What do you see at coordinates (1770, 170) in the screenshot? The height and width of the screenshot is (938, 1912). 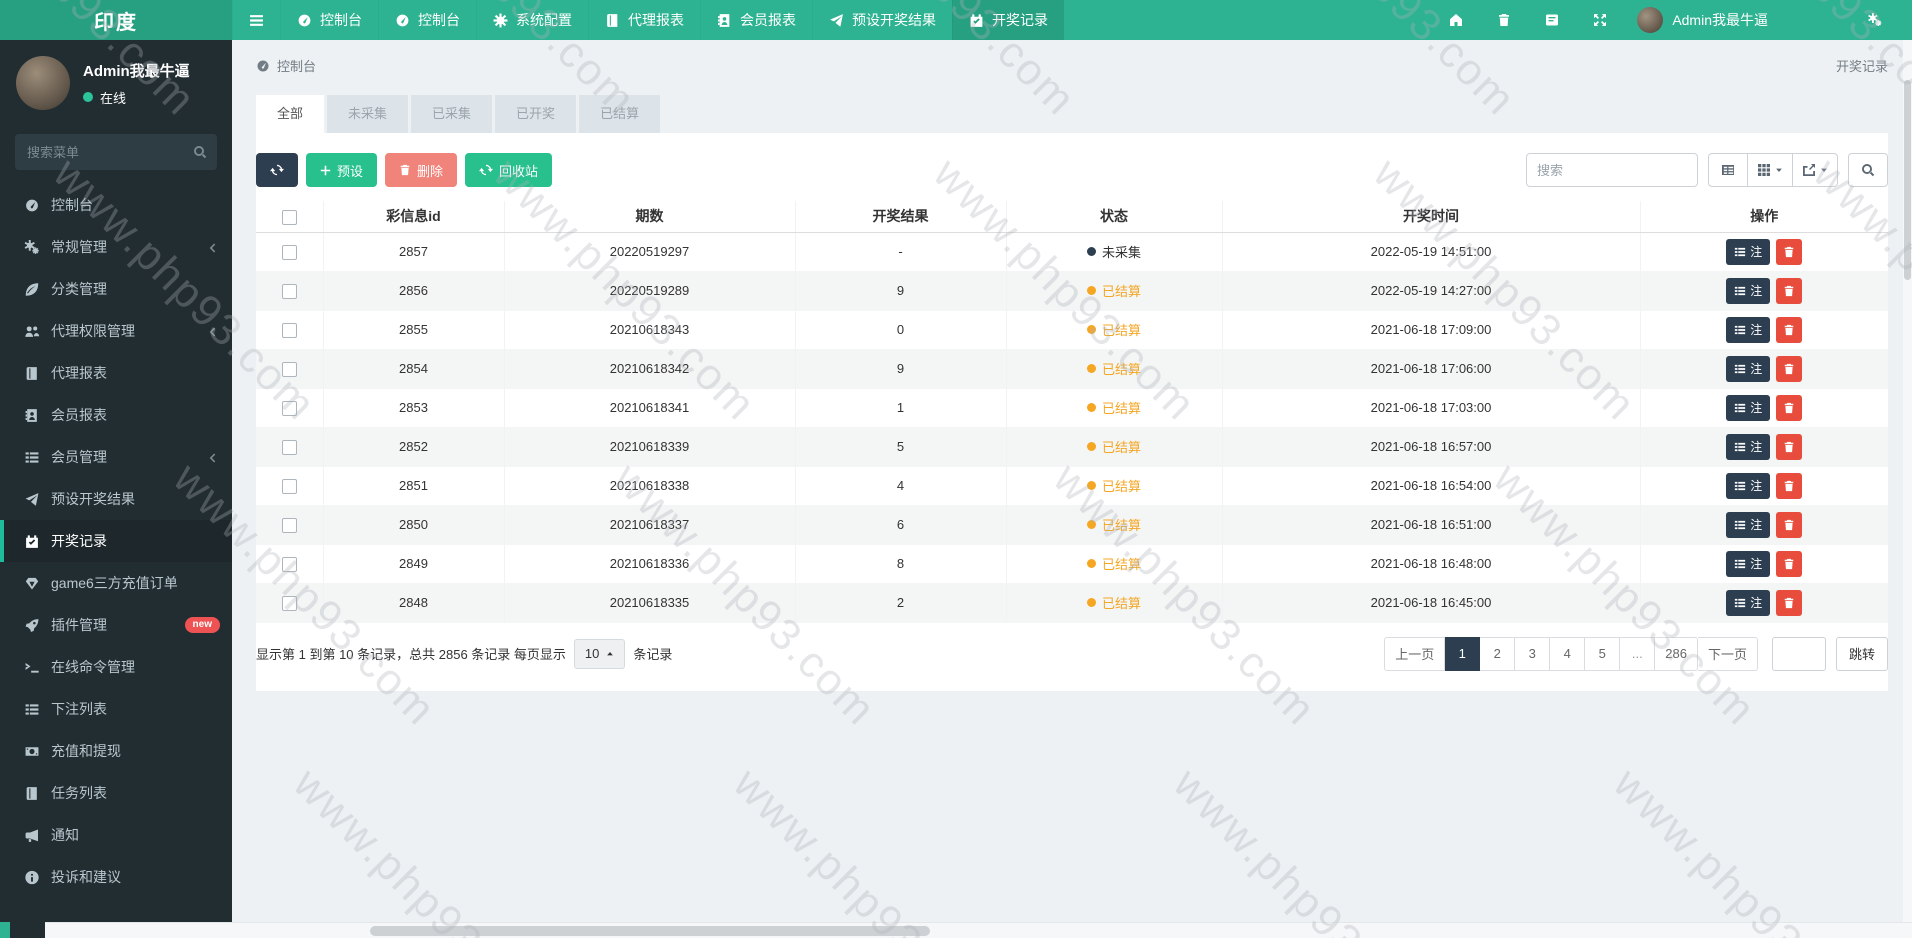 I see `columns-button` at bounding box center [1770, 170].